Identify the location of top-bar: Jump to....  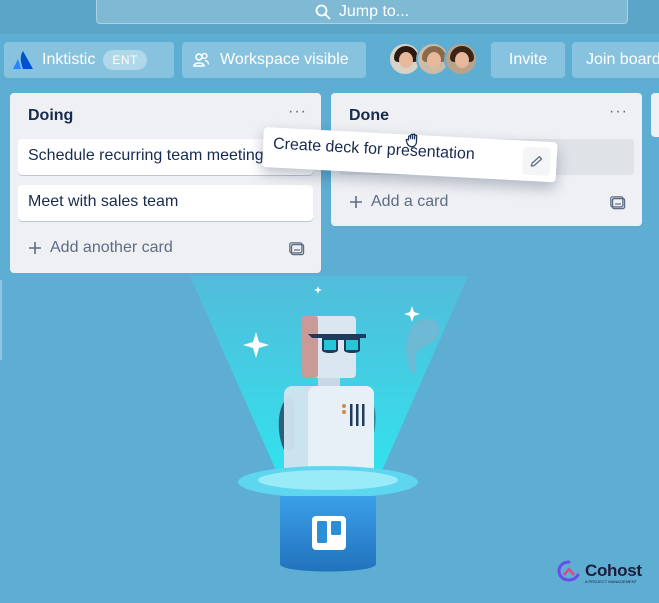
(329, 17).